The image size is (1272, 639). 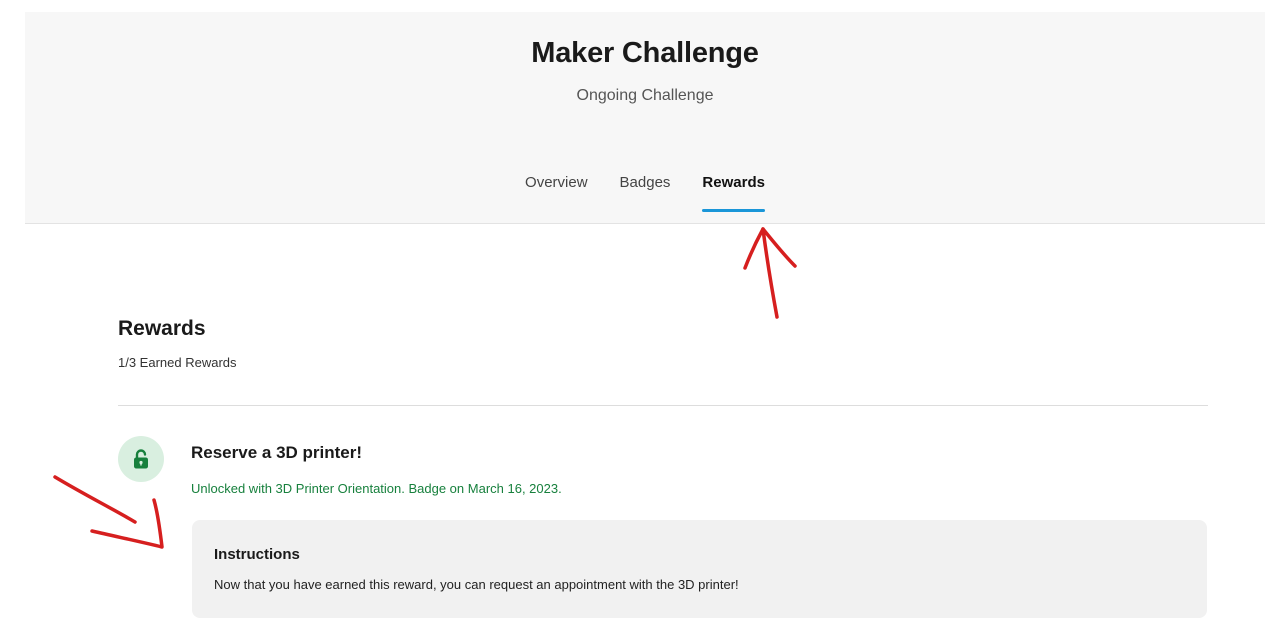 What do you see at coordinates (257, 554) in the screenshot?
I see `instructions-heading: Instructions` at bounding box center [257, 554].